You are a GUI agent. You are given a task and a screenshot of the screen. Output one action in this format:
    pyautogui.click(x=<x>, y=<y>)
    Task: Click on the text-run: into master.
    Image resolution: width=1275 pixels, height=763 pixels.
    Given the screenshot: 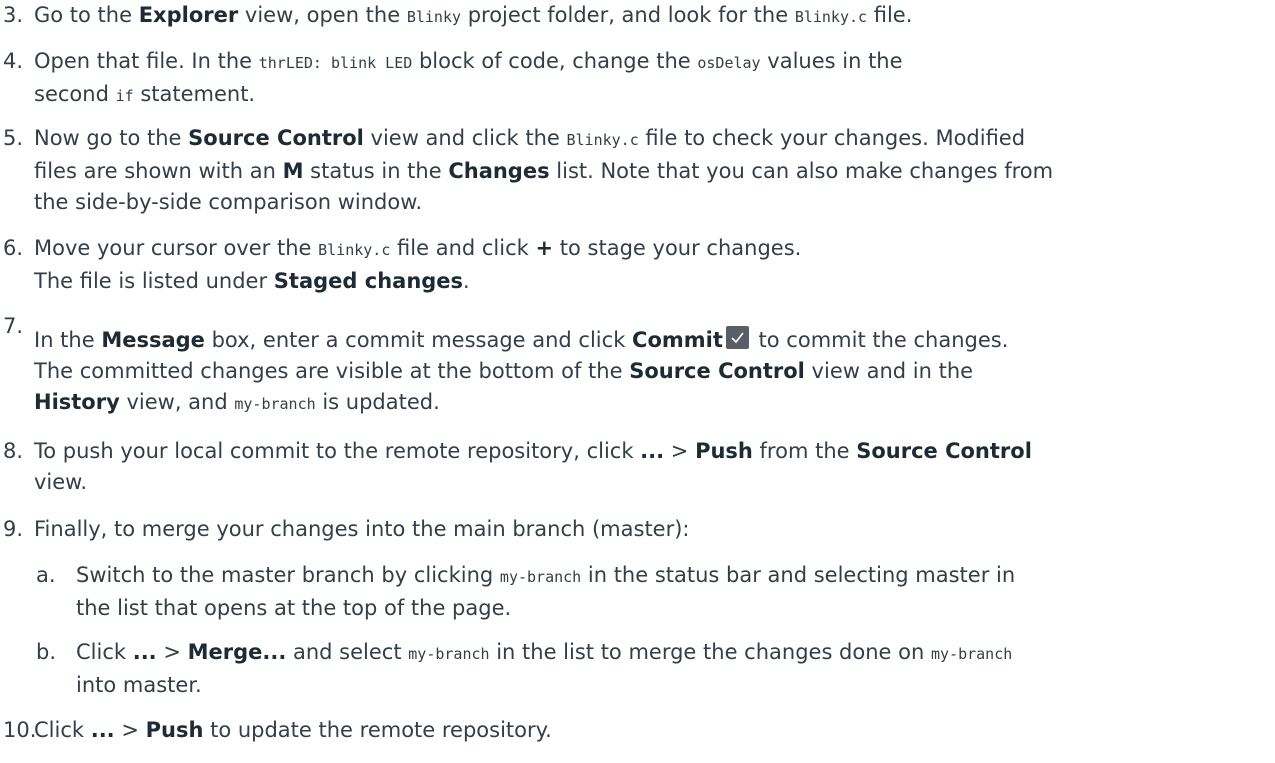 What is the action you would take?
    pyautogui.click(x=139, y=685)
    